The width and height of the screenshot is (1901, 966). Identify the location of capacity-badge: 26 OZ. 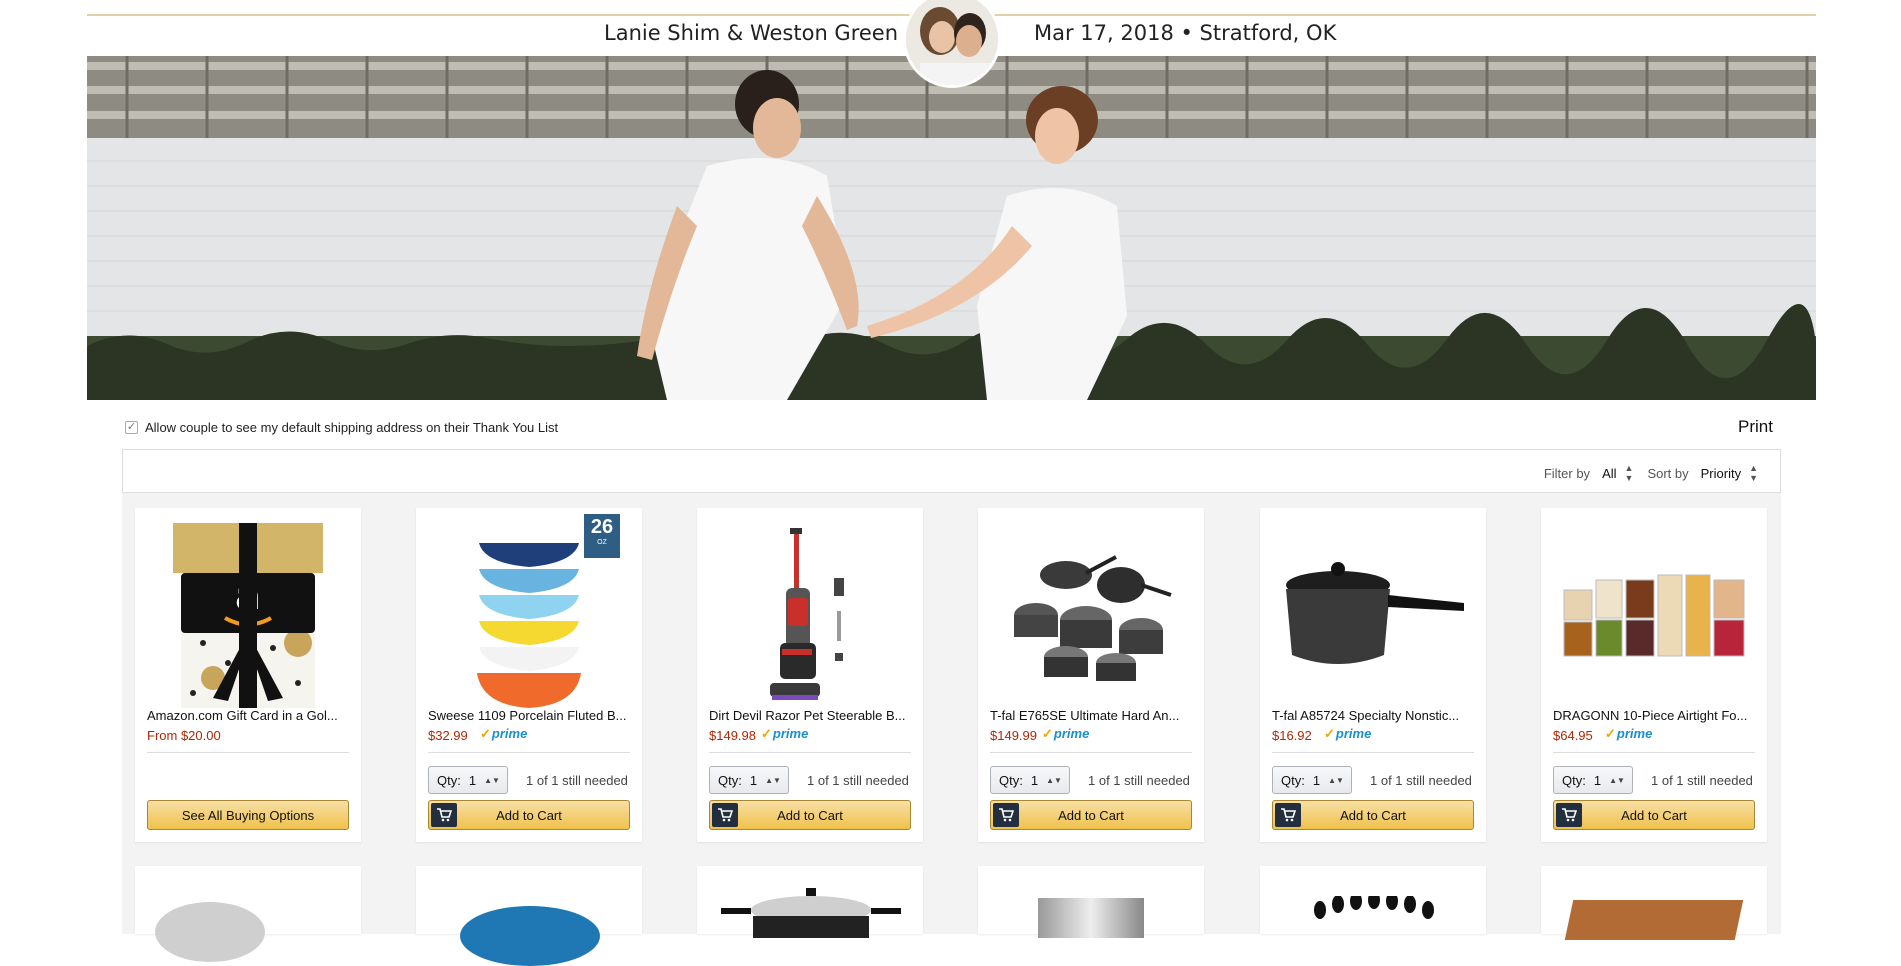
(602, 536).